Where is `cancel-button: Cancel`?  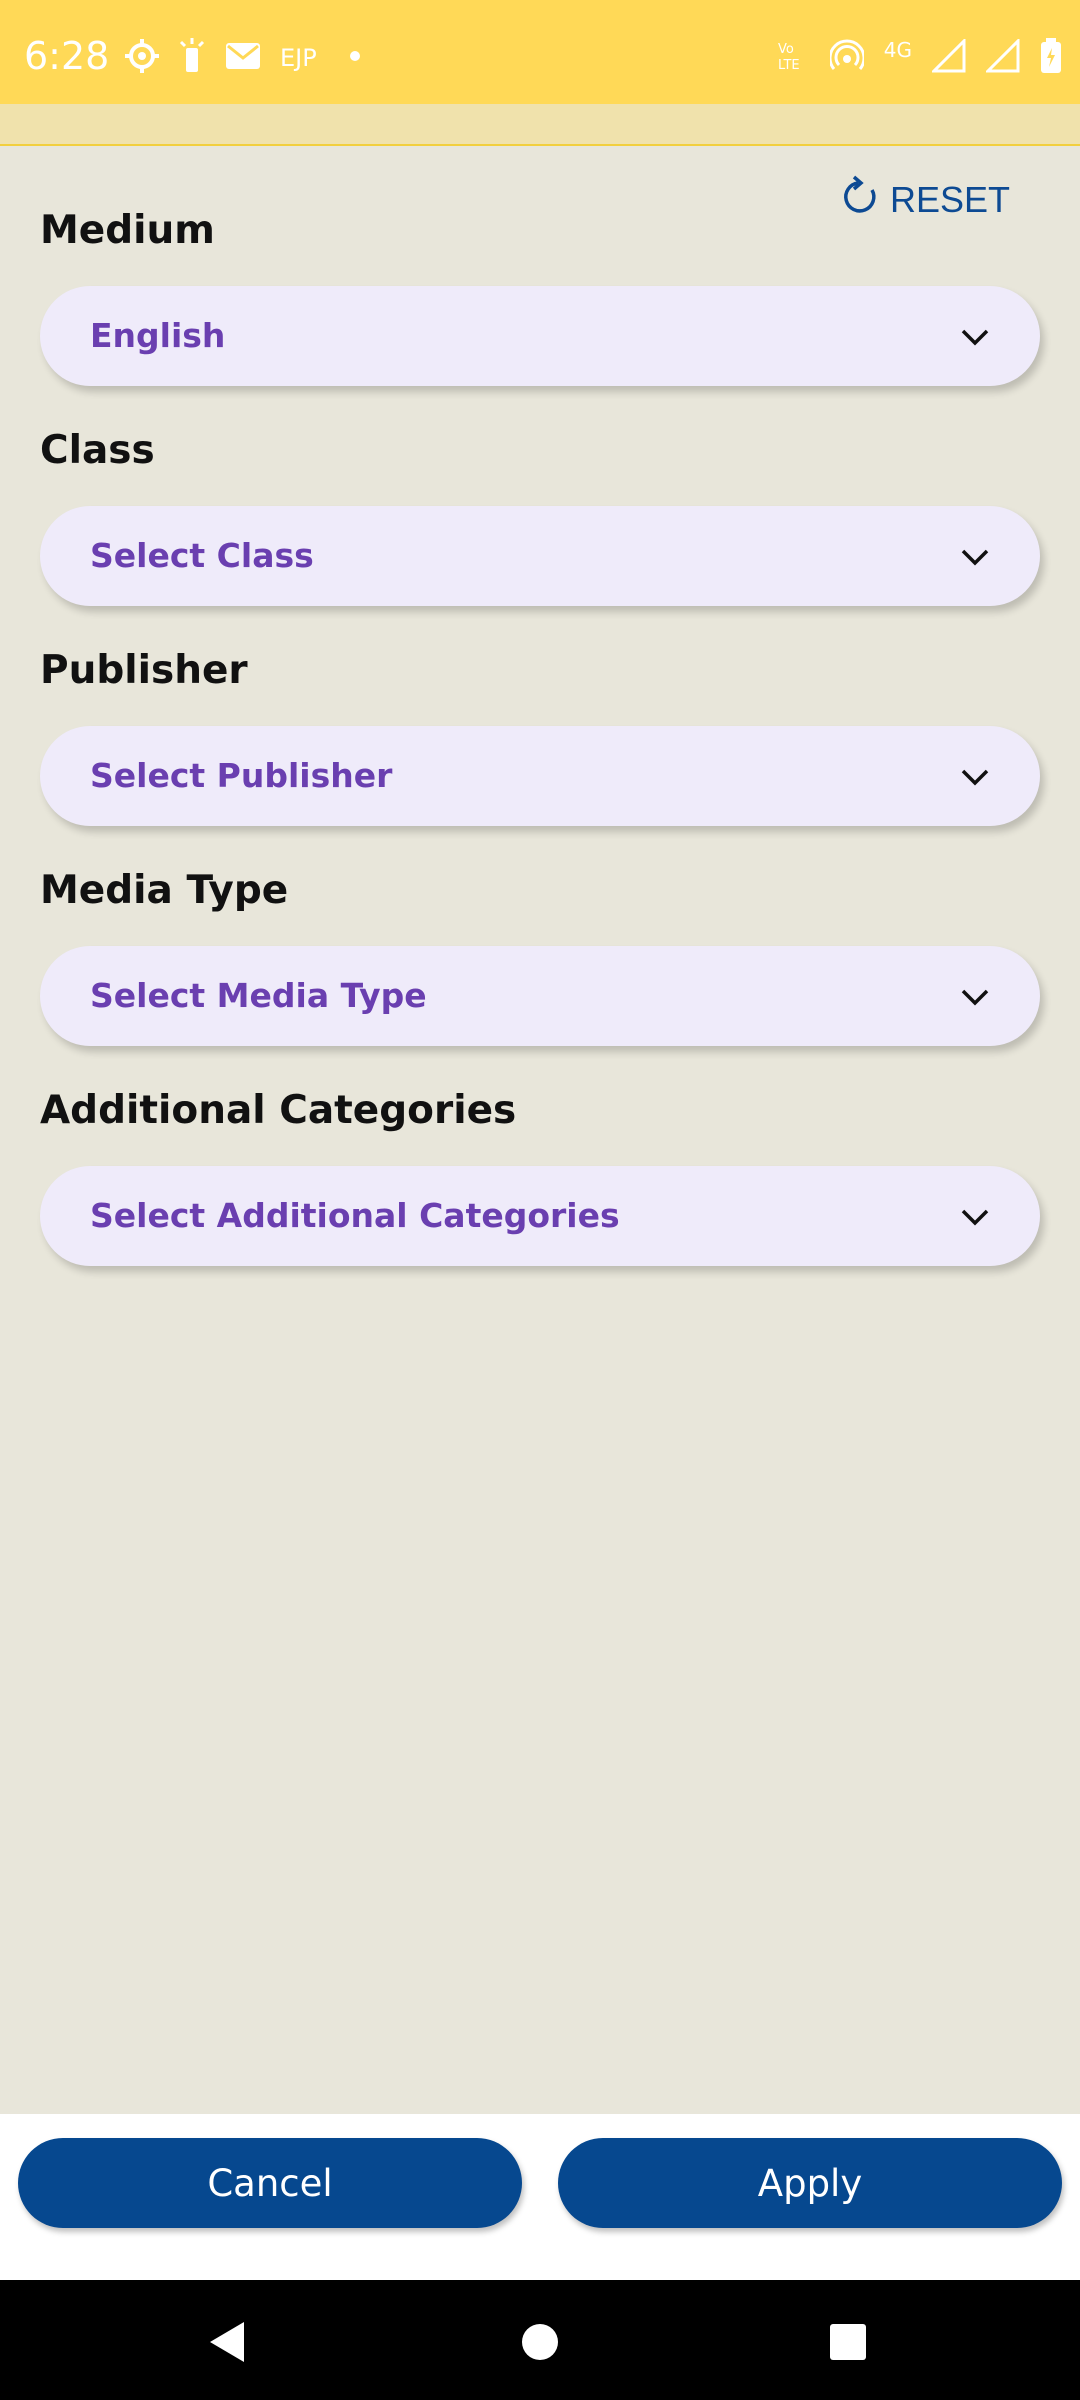
cancel-button: Cancel is located at coordinates (270, 2183).